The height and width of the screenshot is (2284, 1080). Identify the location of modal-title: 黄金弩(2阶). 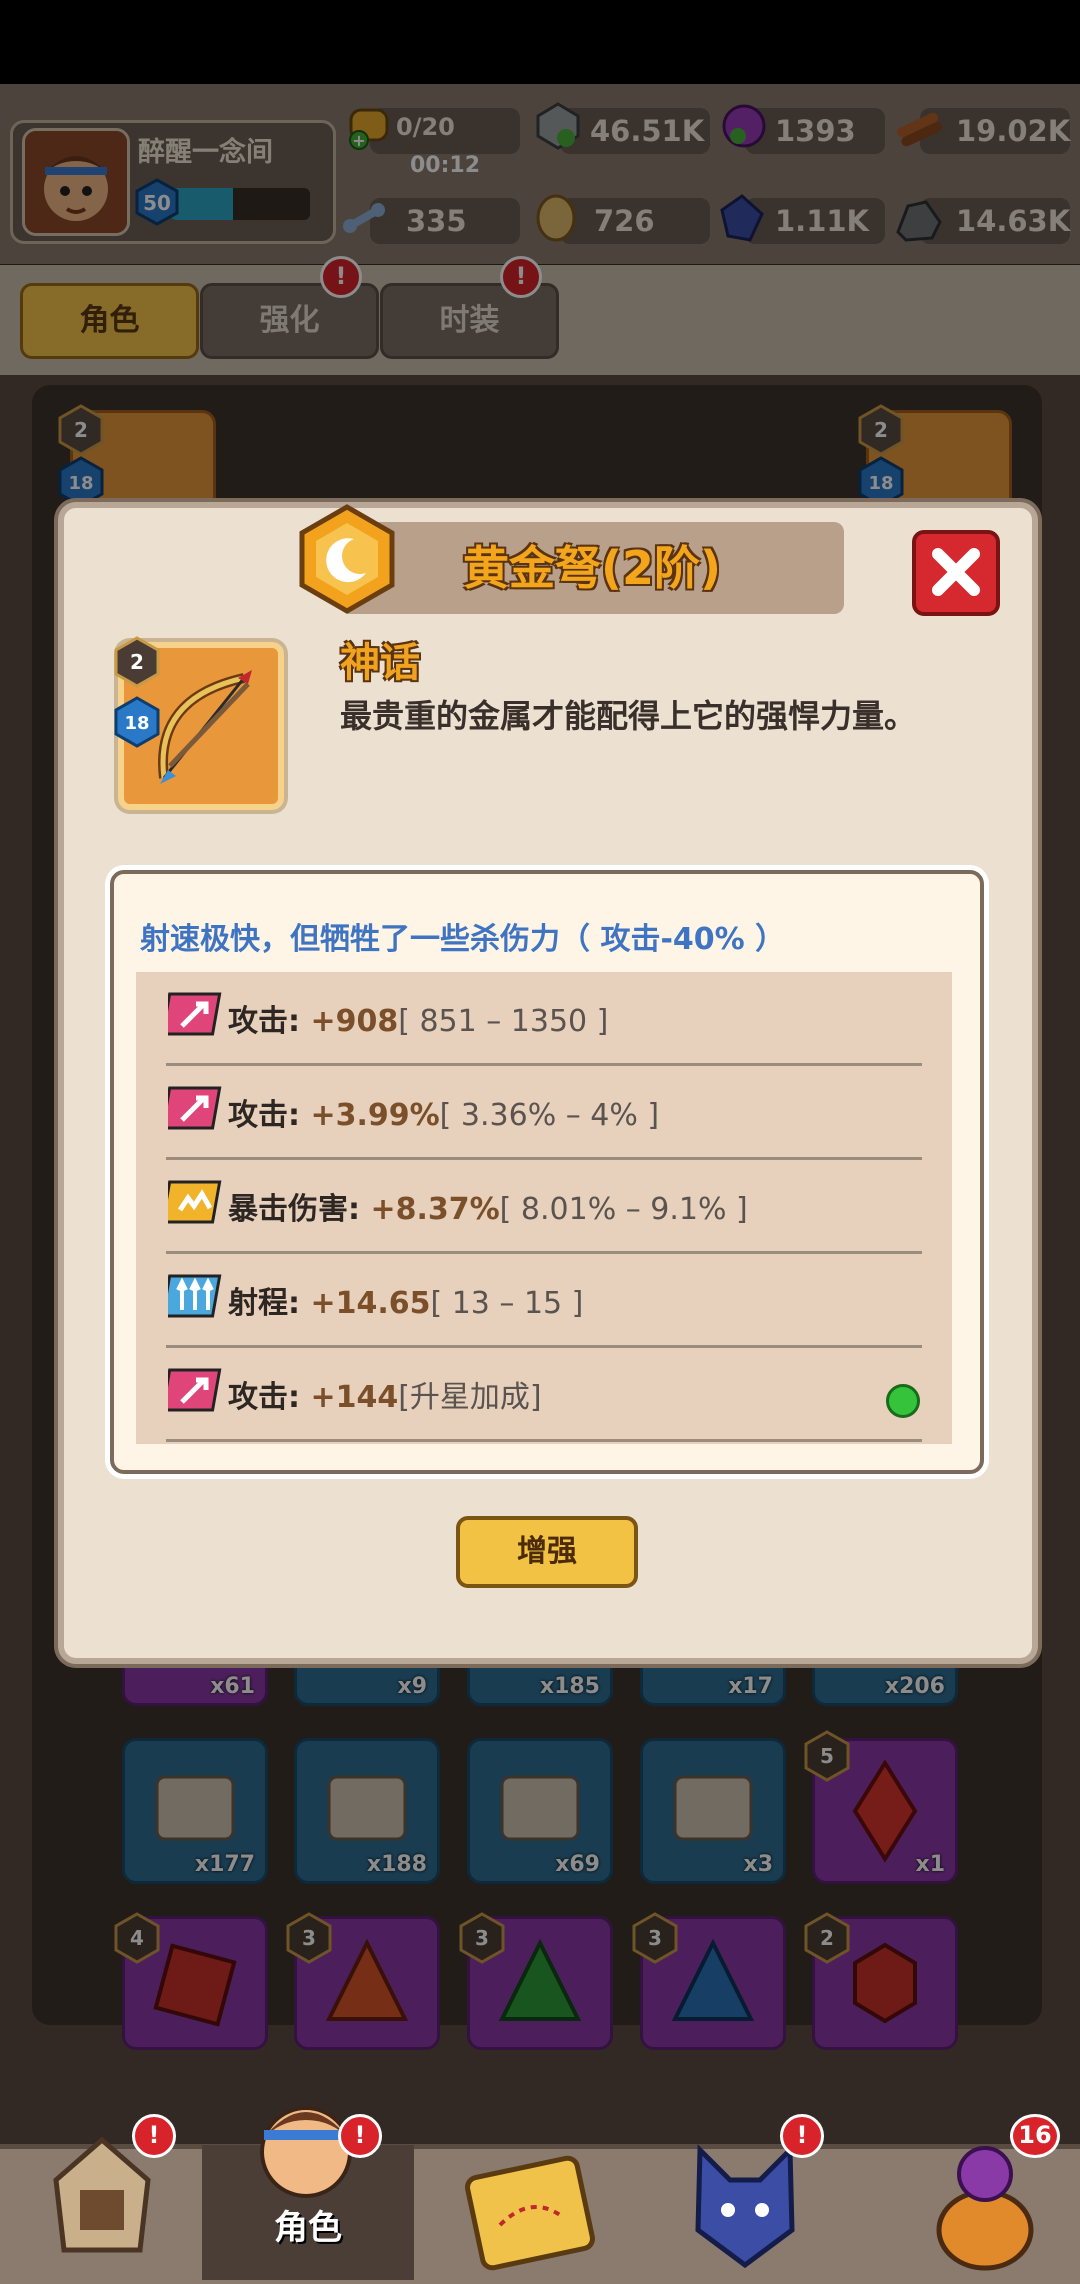
(592, 568).